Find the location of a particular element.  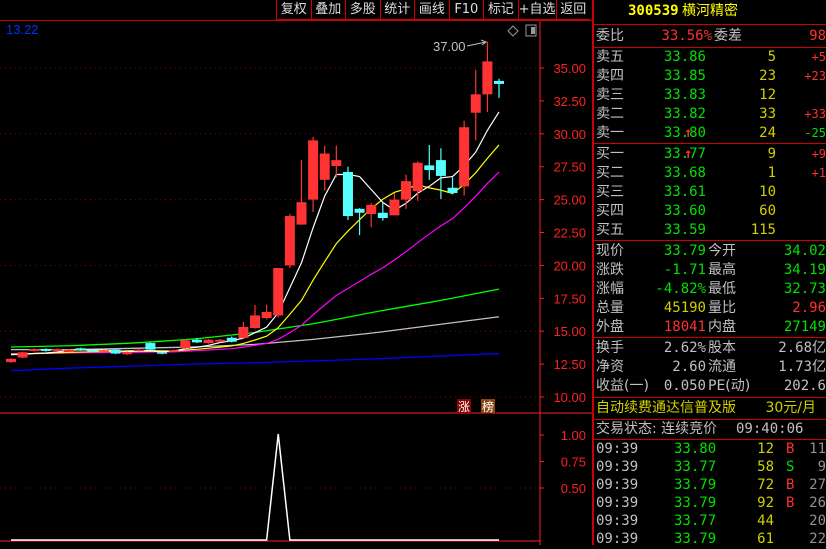

stat-label: 涨跌 is located at coordinates (610, 270).